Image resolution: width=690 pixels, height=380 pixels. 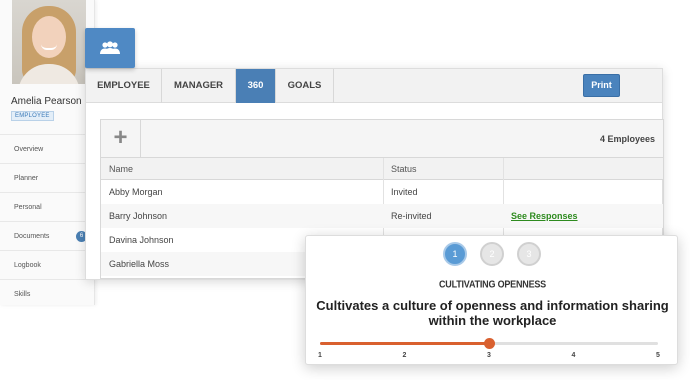 I want to click on tab-360: 360, so click(x=256, y=86).